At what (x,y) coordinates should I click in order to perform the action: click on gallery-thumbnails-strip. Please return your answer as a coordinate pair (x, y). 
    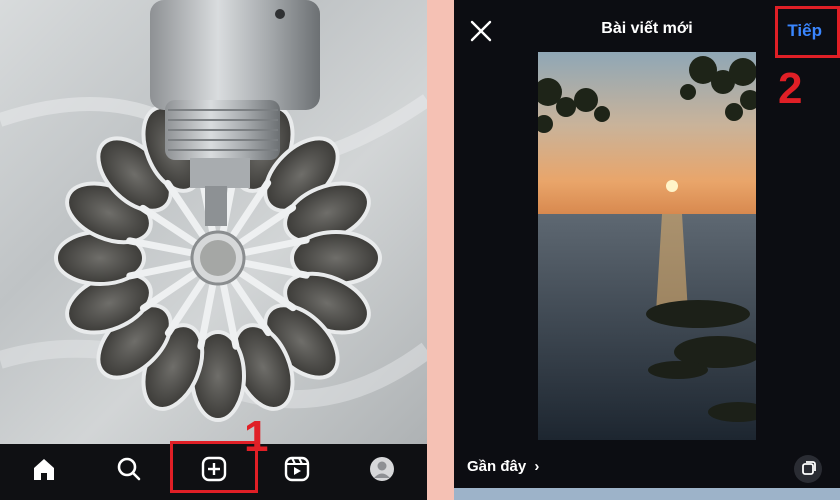
    Looking at the image, I should click on (647, 494).